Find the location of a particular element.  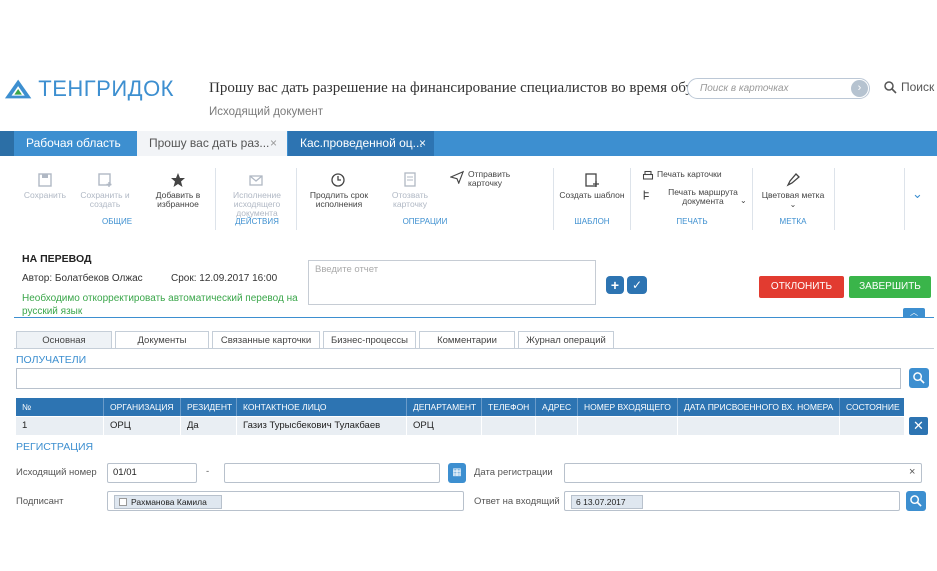

tab-business-processes: Бизнес-процессы is located at coordinates (369, 339).